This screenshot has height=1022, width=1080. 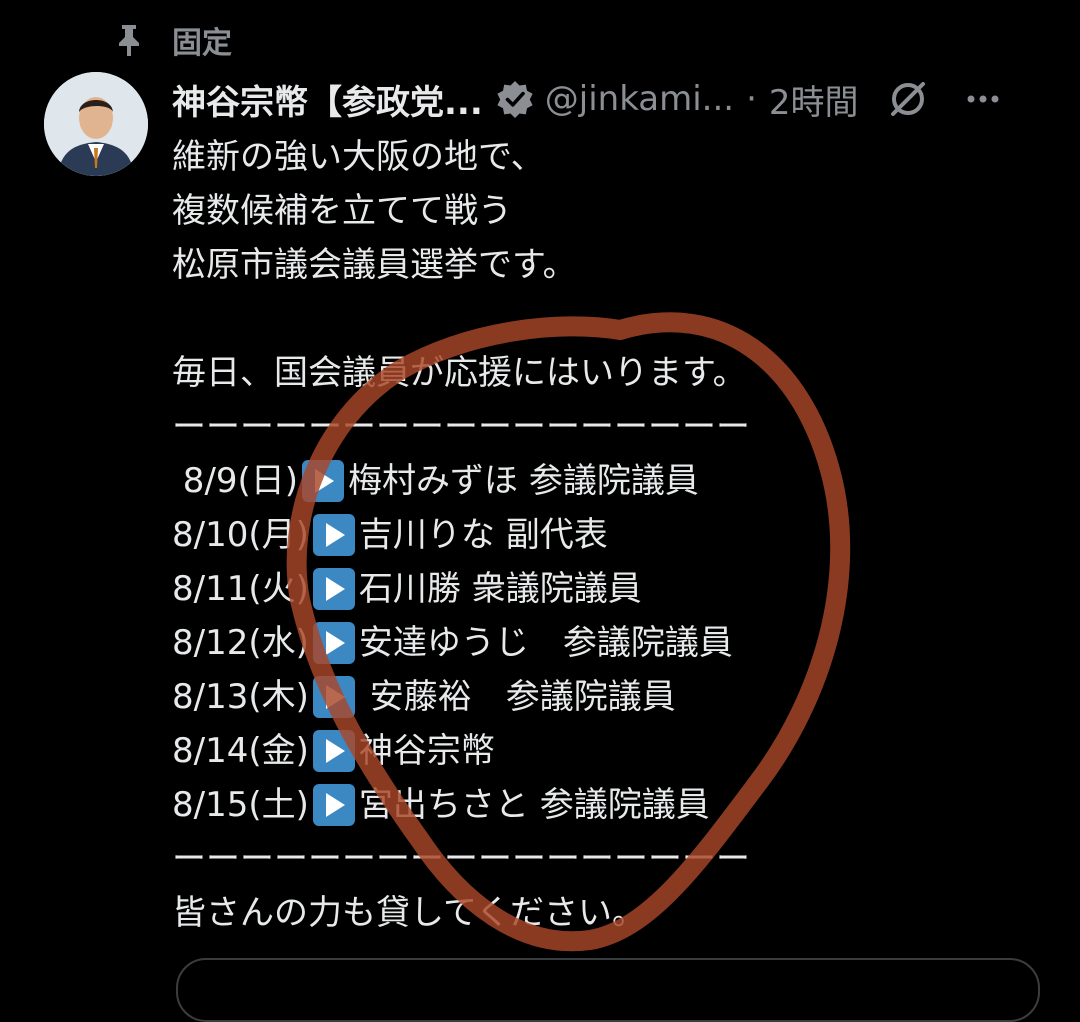 What do you see at coordinates (342, 211) in the screenshot?
I see `tweet-line-text: 複数候補を立てて戦う` at bounding box center [342, 211].